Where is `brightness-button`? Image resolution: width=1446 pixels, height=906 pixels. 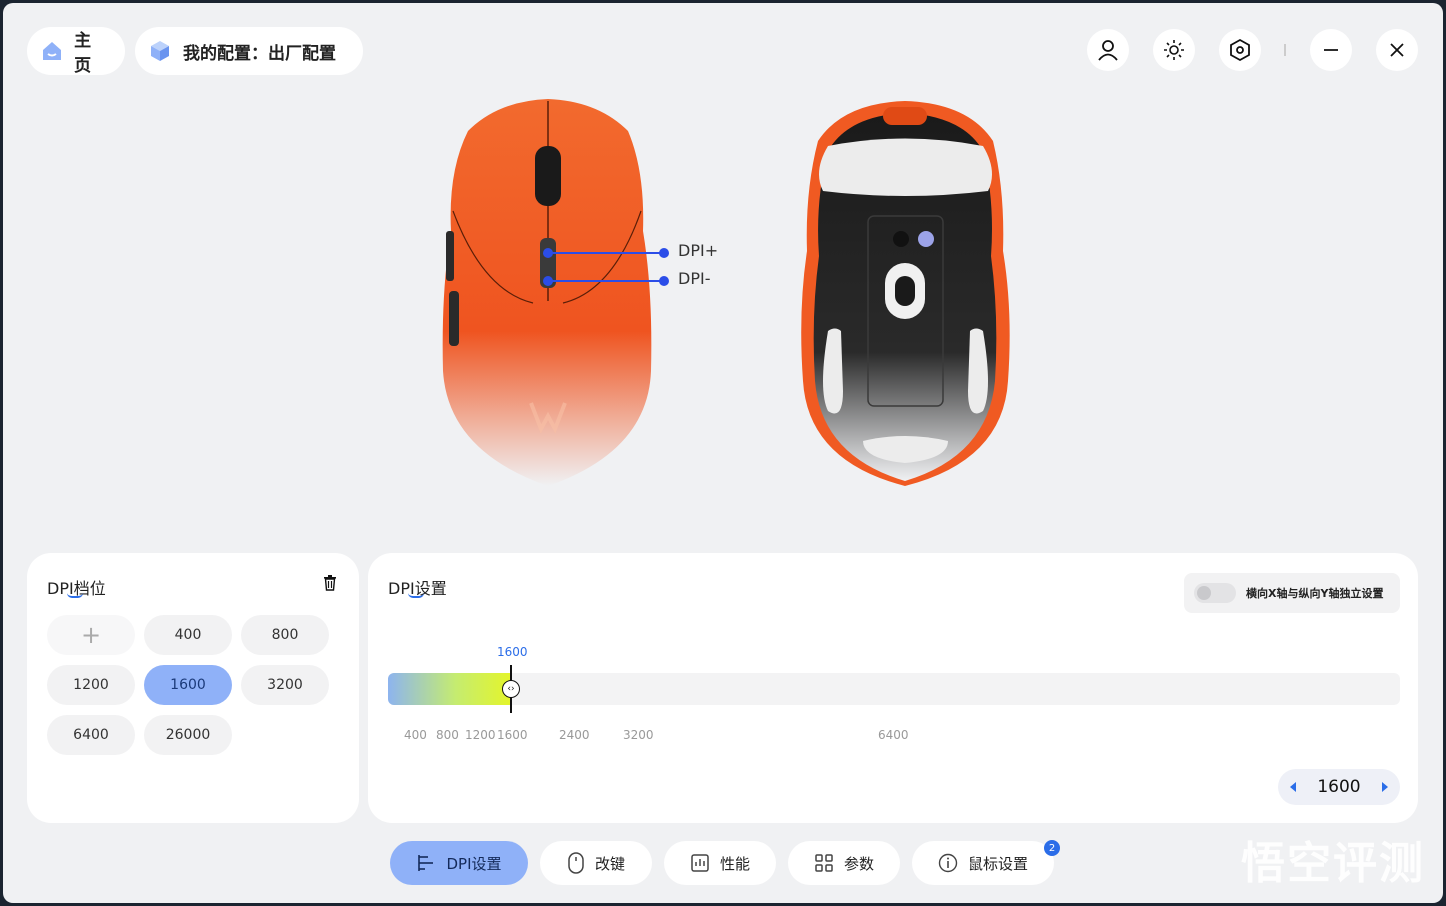 brightness-button is located at coordinates (1174, 50).